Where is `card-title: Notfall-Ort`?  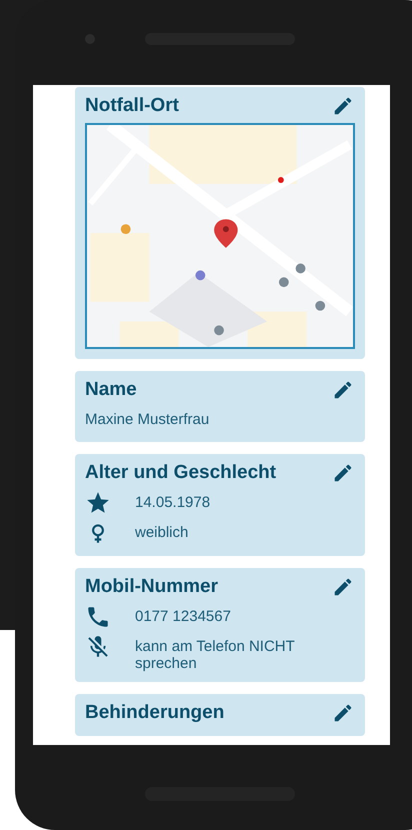
card-title: Notfall-Ort is located at coordinates (132, 106).